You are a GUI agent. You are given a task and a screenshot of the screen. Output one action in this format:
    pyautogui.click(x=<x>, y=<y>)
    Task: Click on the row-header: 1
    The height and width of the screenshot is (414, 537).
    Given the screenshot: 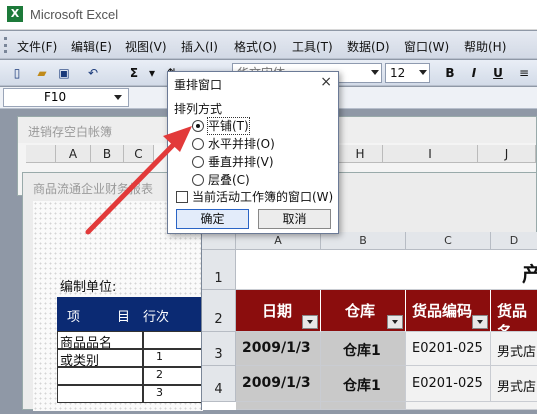 What is the action you would take?
    pyautogui.click(x=219, y=270)
    